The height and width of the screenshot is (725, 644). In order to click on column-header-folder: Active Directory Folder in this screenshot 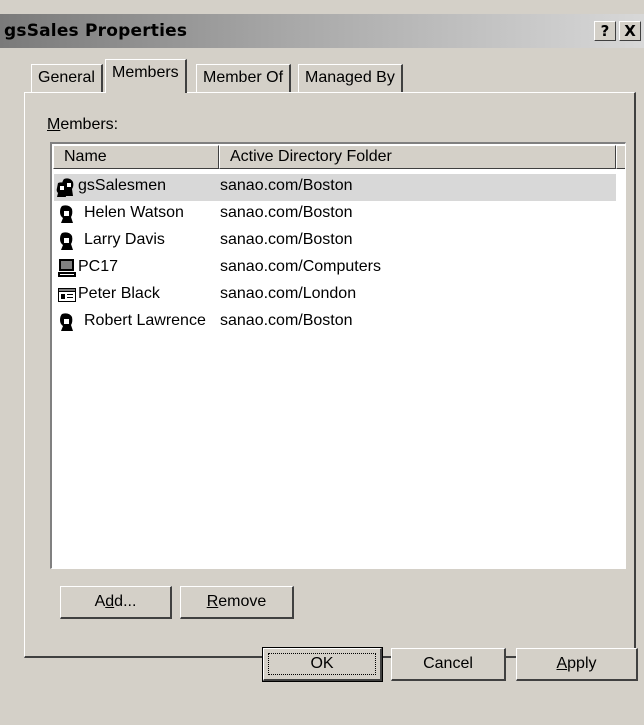, I will do `click(417, 157)`.